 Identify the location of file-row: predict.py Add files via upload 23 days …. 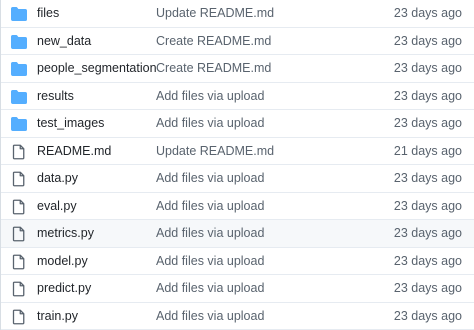
(237, 289).